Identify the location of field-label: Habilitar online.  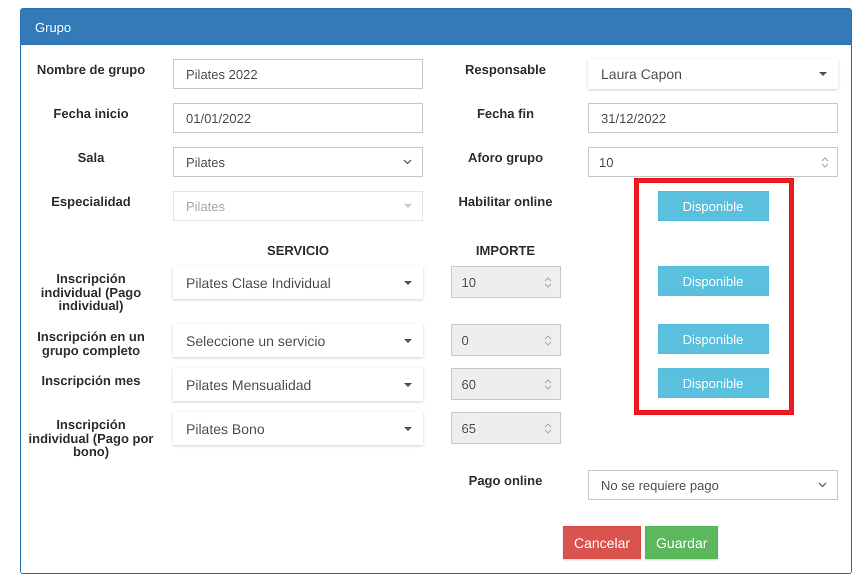
(506, 201).